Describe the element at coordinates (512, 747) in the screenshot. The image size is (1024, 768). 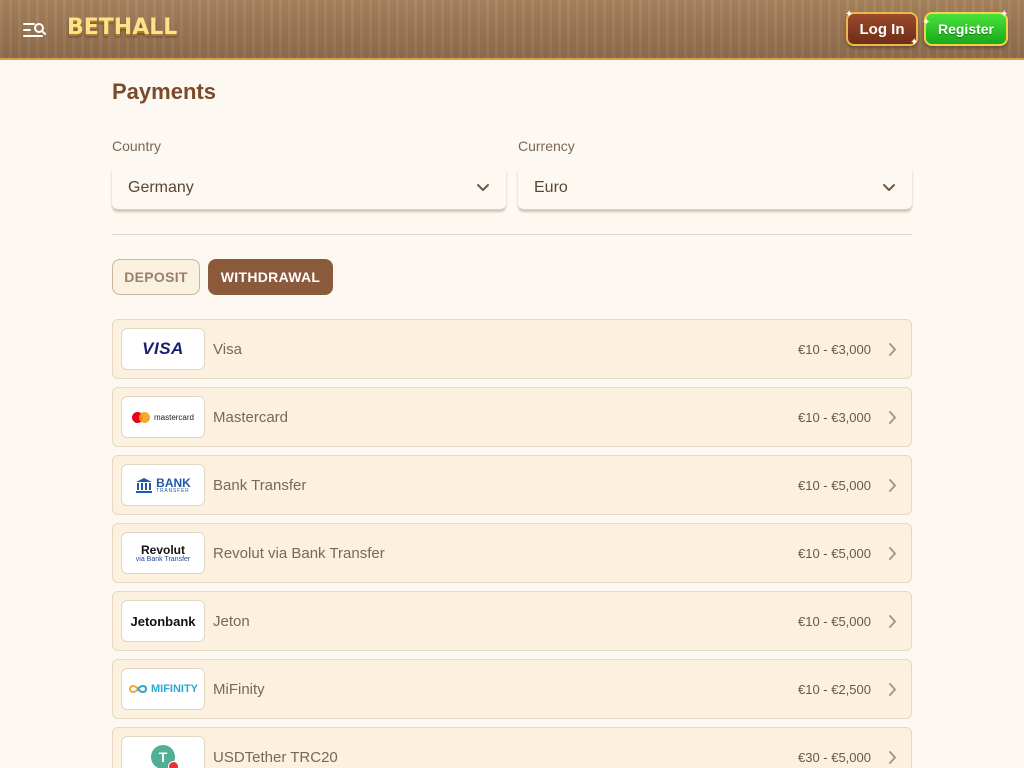
I see `payment-method-usdtether-trc20: T USDTether TRC20 €30 - €5,000` at that location.